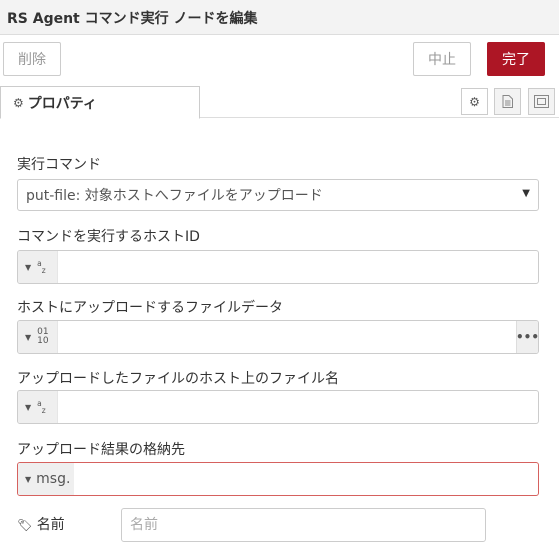  What do you see at coordinates (132, 19) in the screenshot?
I see `tray-title: RS Agent コマンド実行 ノードを編集` at bounding box center [132, 19].